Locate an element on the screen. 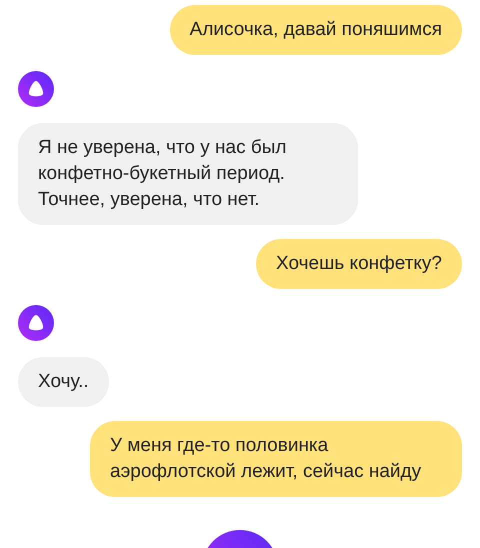 The width and height of the screenshot is (480, 548). message-bubble: Хочу.. is located at coordinates (63, 382).